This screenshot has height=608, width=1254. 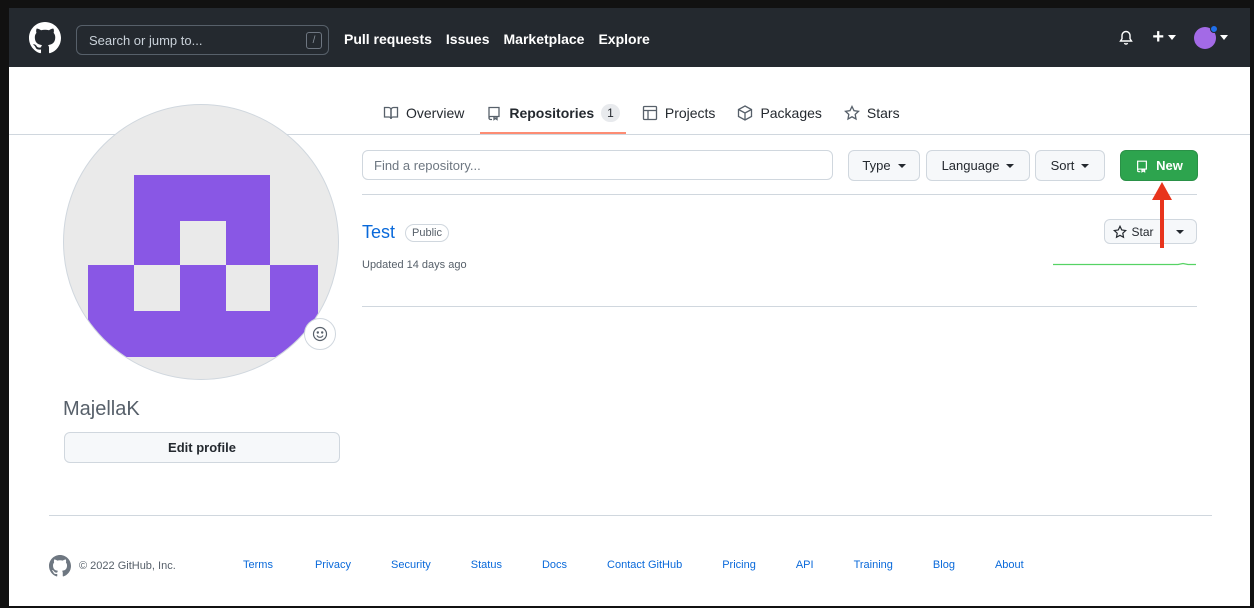 What do you see at coordinates (883, 113) in the screenshot?
I see `tab-label: Stars` at bounding box center [883, 113].